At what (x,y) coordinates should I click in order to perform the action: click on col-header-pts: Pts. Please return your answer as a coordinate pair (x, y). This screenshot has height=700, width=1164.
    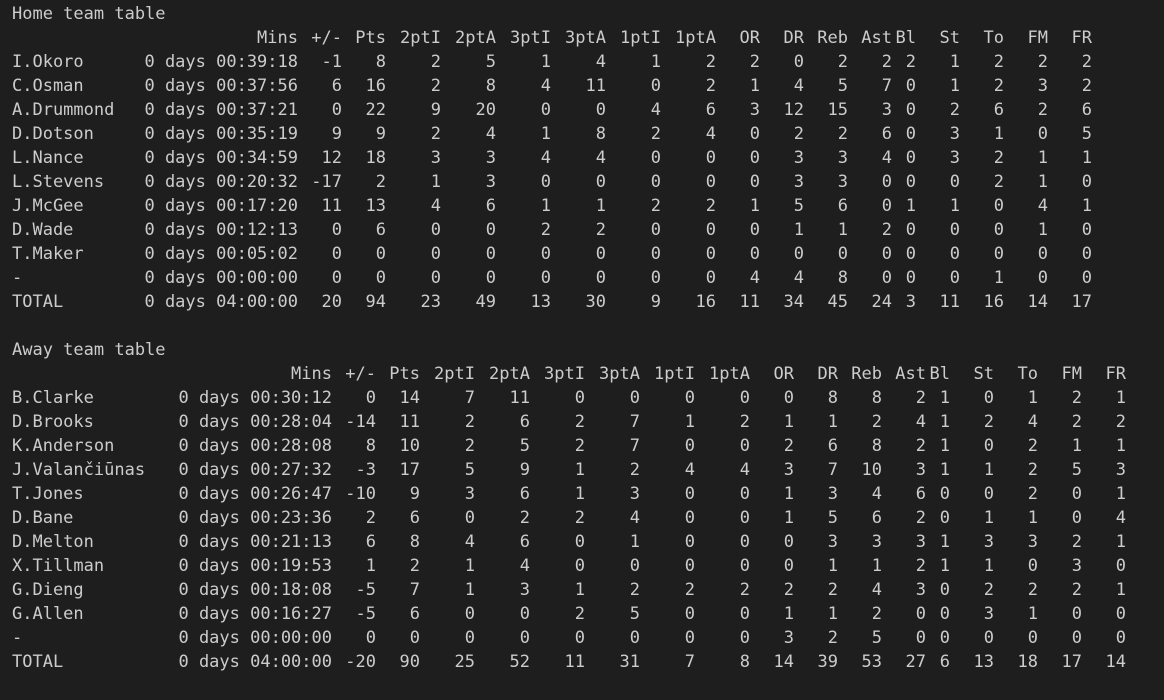
    Looking at the image, I should click on (404, 374).